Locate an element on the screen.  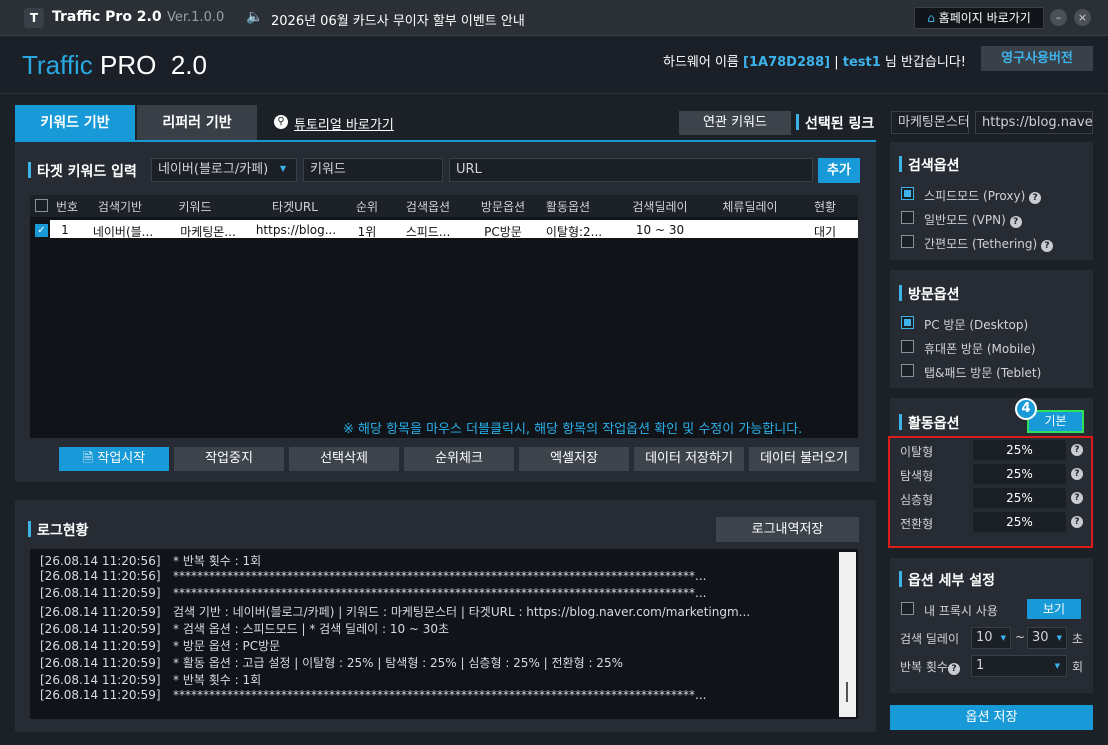
col-header: 활동옵션 is located at coordinates (568, 206).